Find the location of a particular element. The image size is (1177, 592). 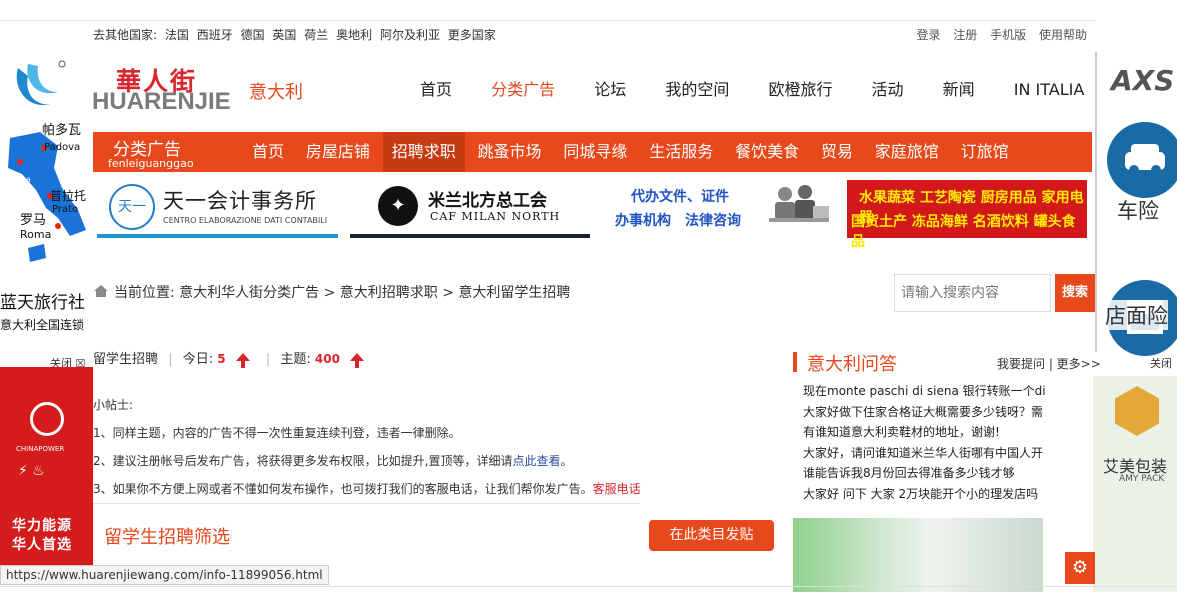

nav-events: 活动 is located at coordinates (888, 88).